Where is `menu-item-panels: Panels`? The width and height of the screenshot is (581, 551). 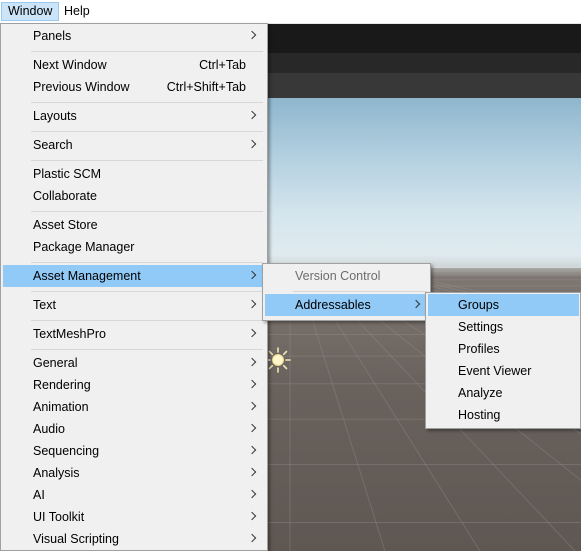
menu-item-panels: Panels is located at coordinates (134, 36).